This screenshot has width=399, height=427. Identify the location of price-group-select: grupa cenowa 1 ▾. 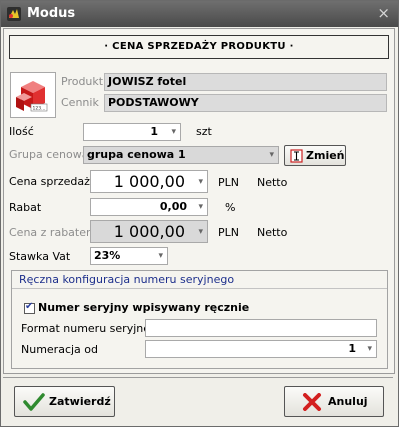
(181, 155).